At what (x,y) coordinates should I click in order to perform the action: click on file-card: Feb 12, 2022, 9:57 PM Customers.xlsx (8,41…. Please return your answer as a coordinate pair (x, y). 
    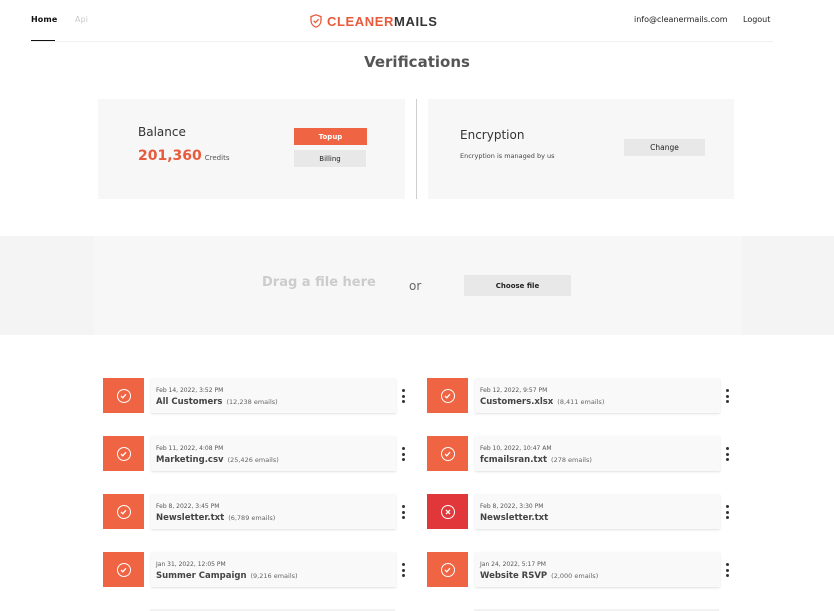
    Looking at the image, I should click on (597, 395).